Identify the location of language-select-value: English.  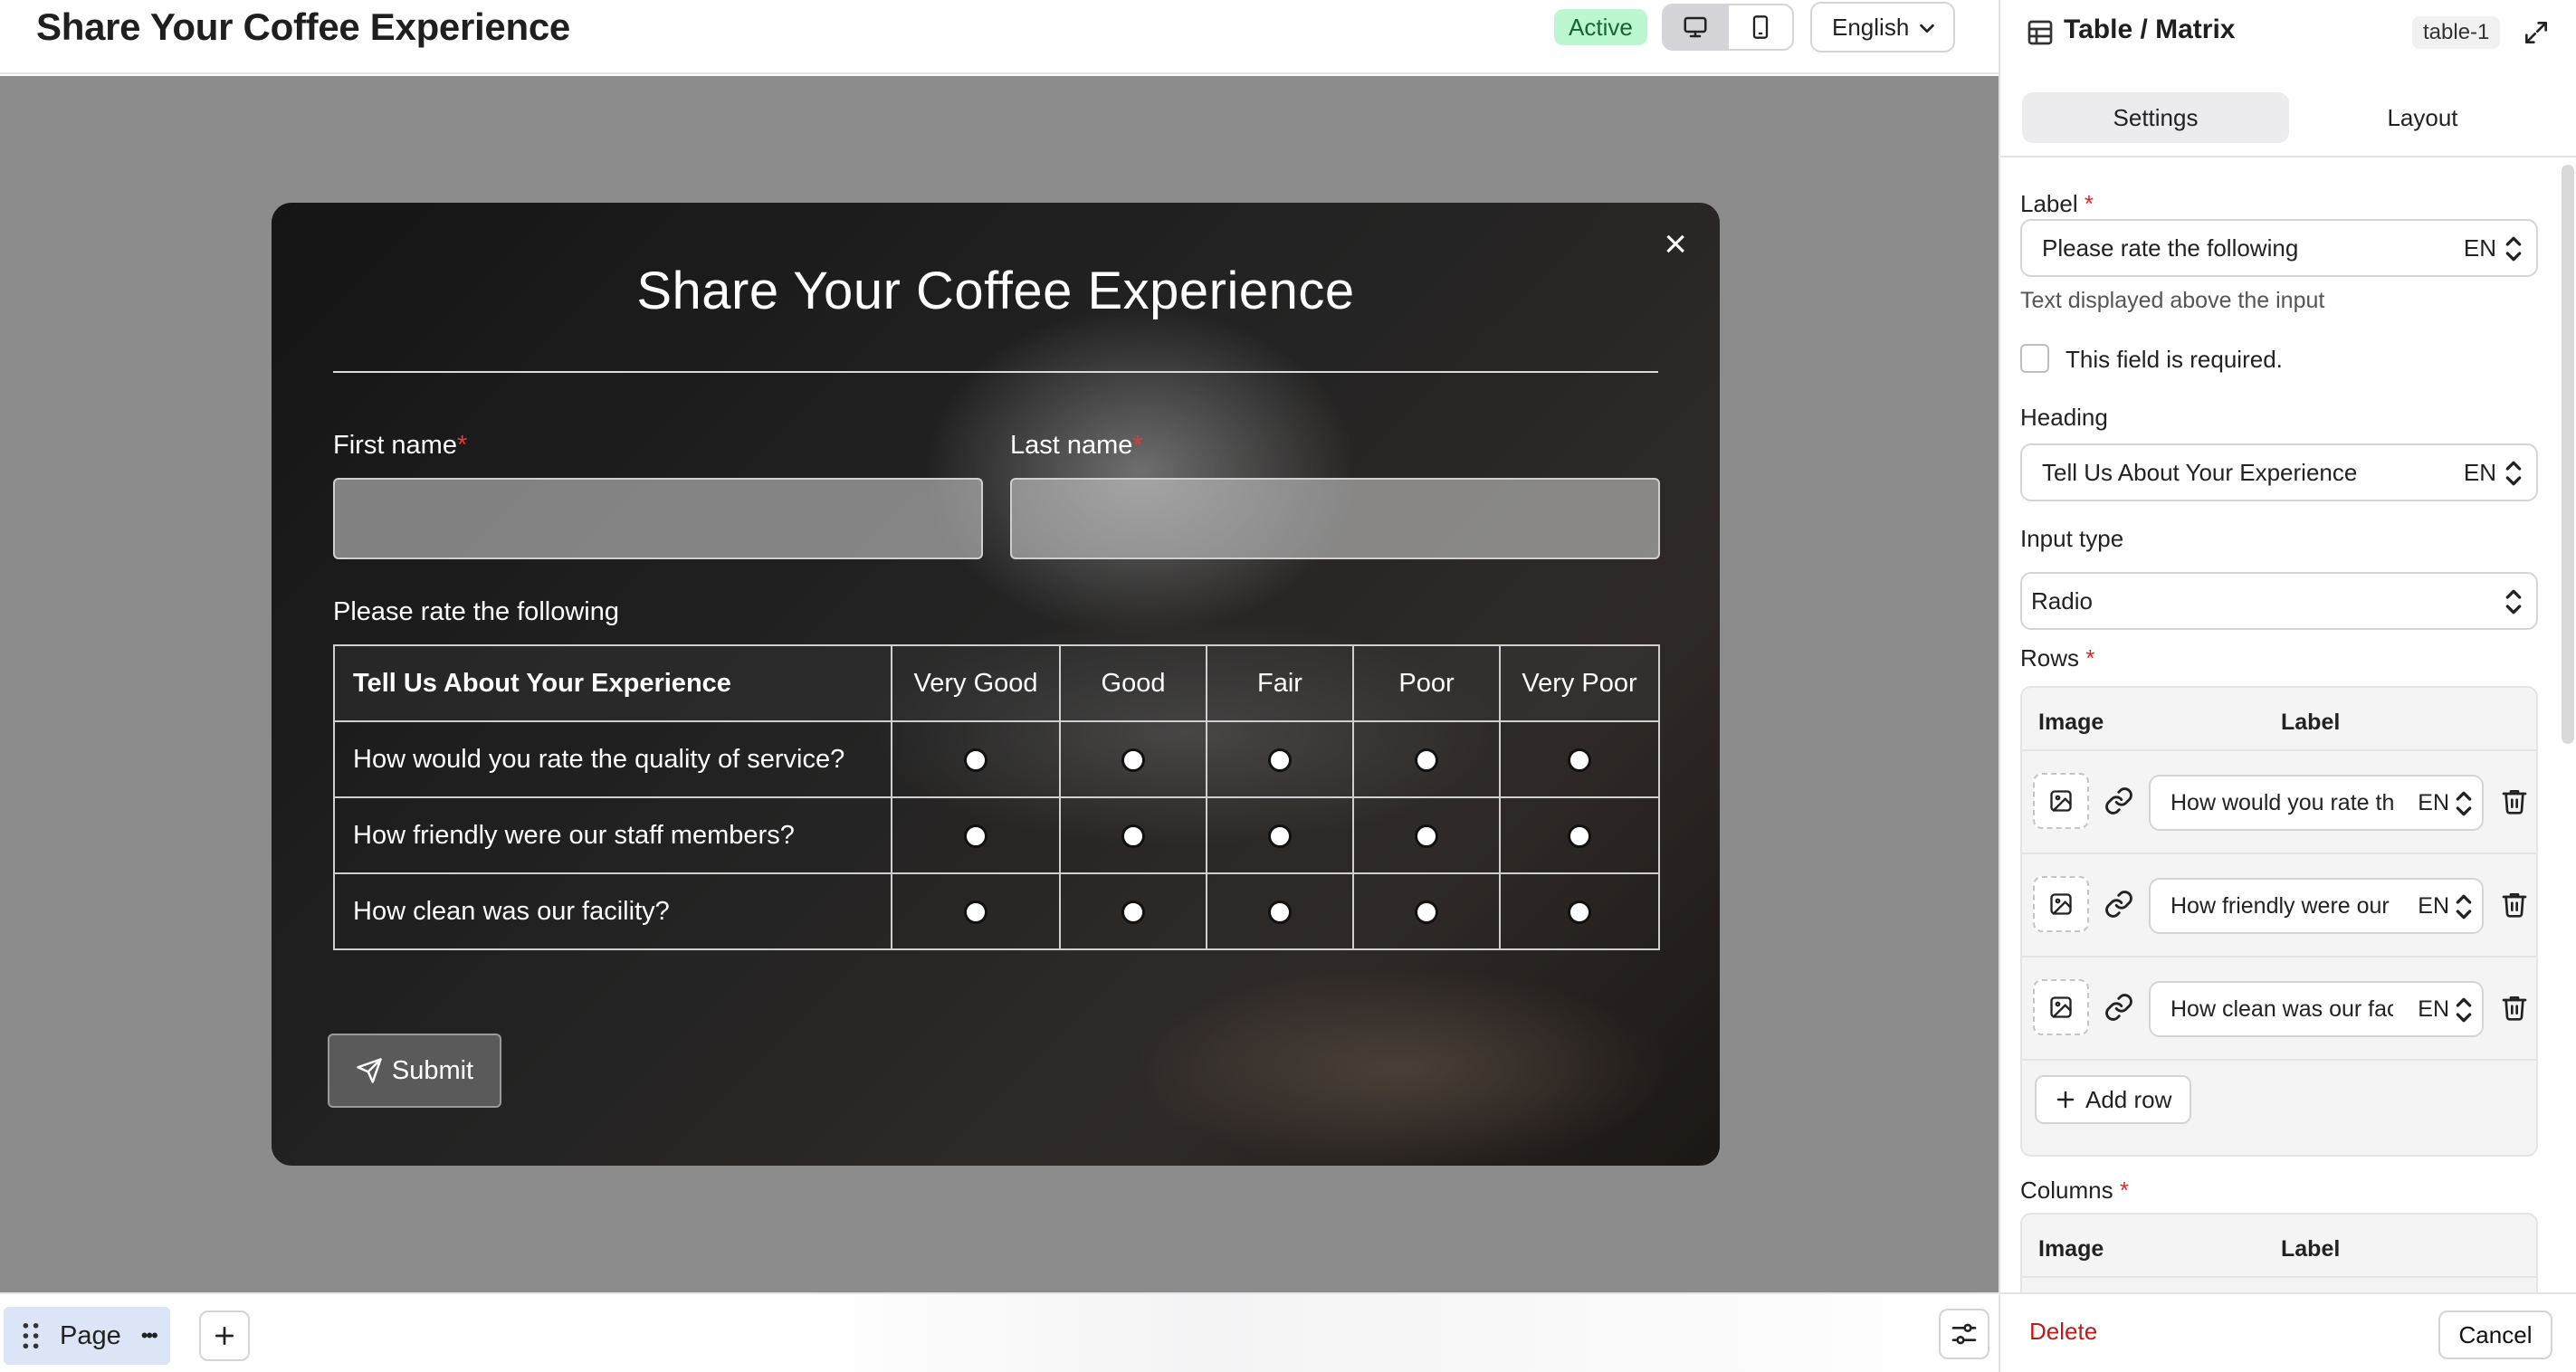
(1871, 27).